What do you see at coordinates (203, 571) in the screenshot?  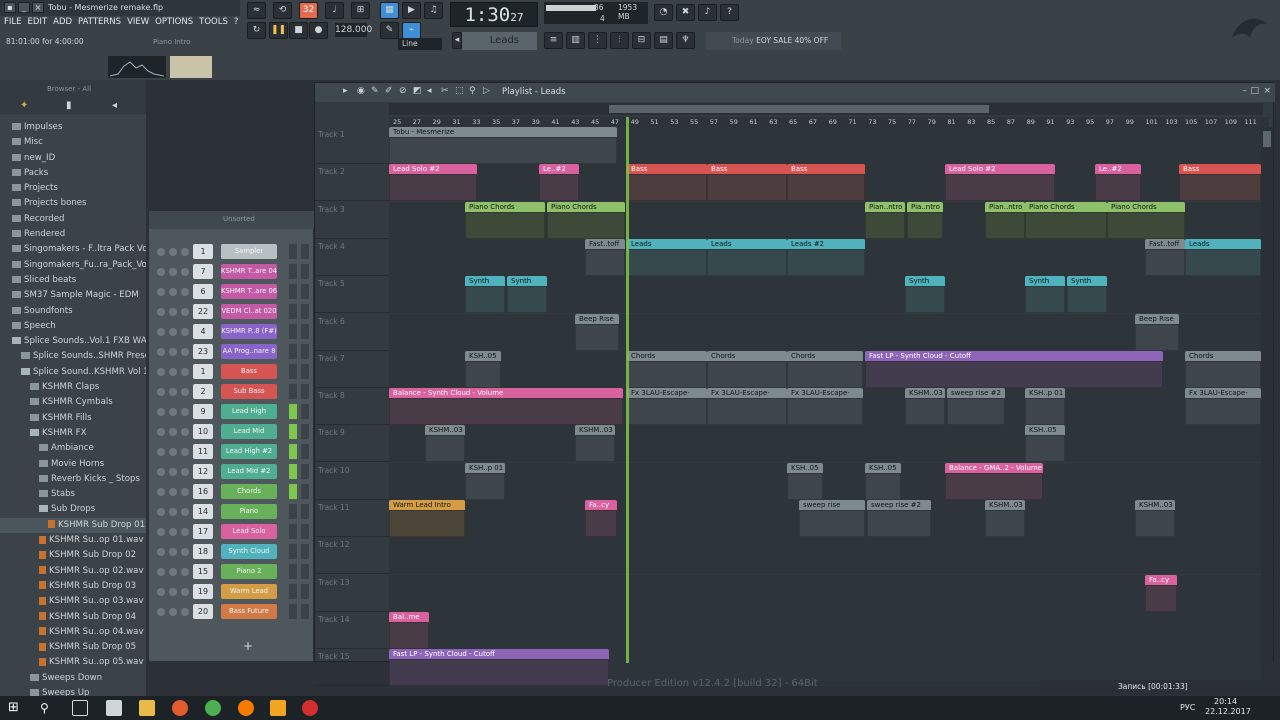 I see `channel-mixer-track: 15` at bounding box center [203, 571].